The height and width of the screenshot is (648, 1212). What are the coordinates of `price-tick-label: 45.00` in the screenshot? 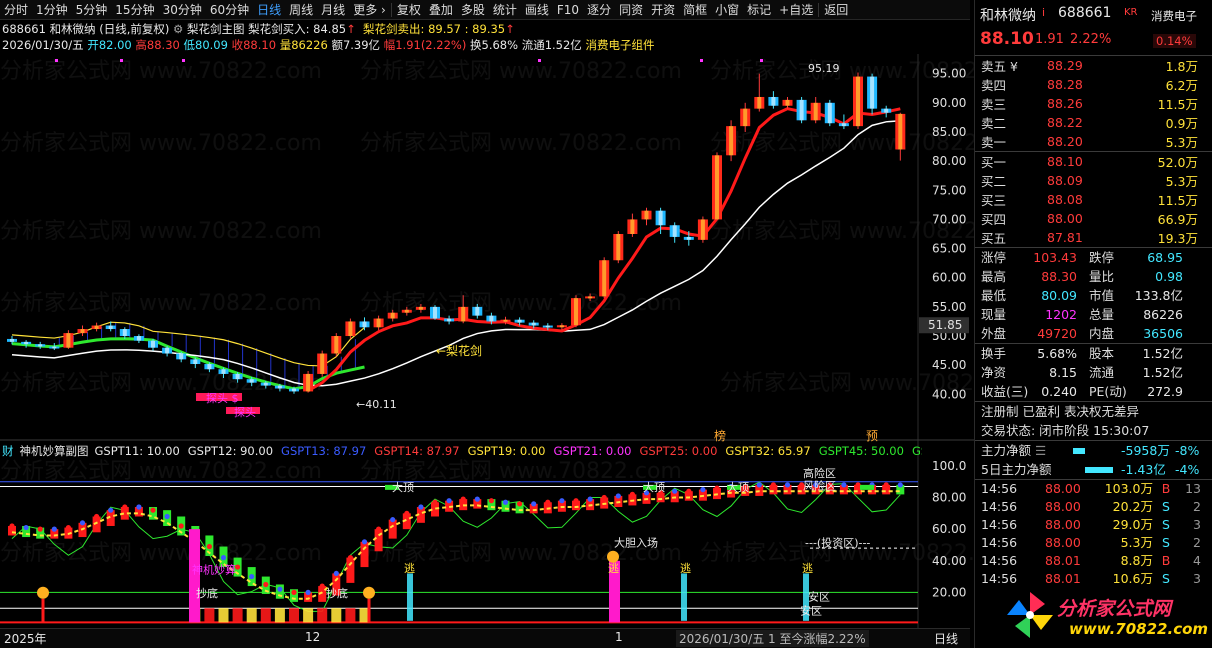 It's located at (949, 365).